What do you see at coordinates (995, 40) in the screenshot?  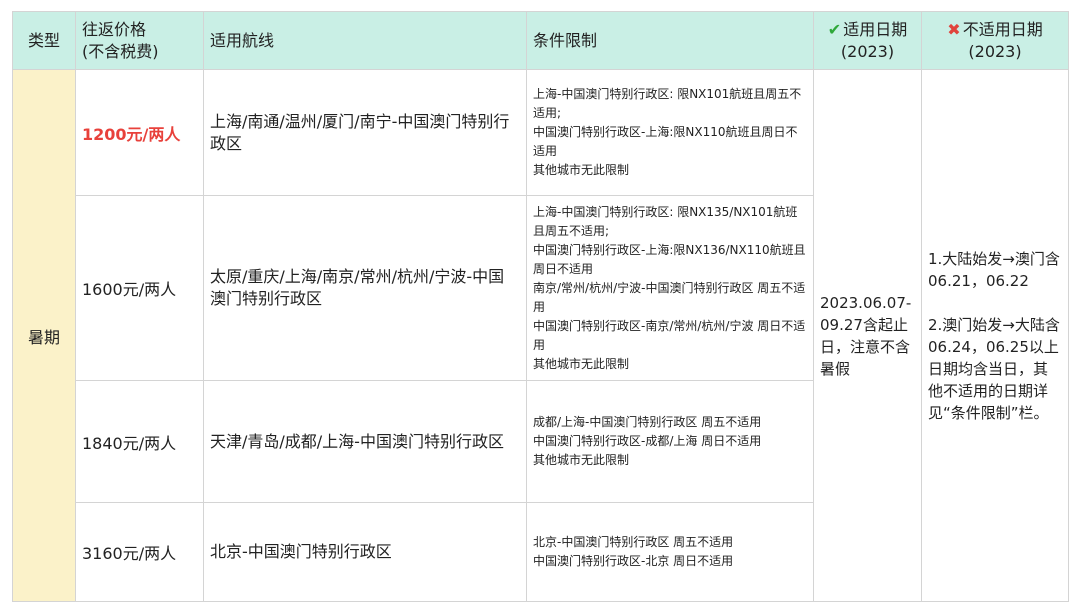 I see `header-not-applicable-dates: ✖ 不适用日期 (2023)` at bounding box center [995, 40].